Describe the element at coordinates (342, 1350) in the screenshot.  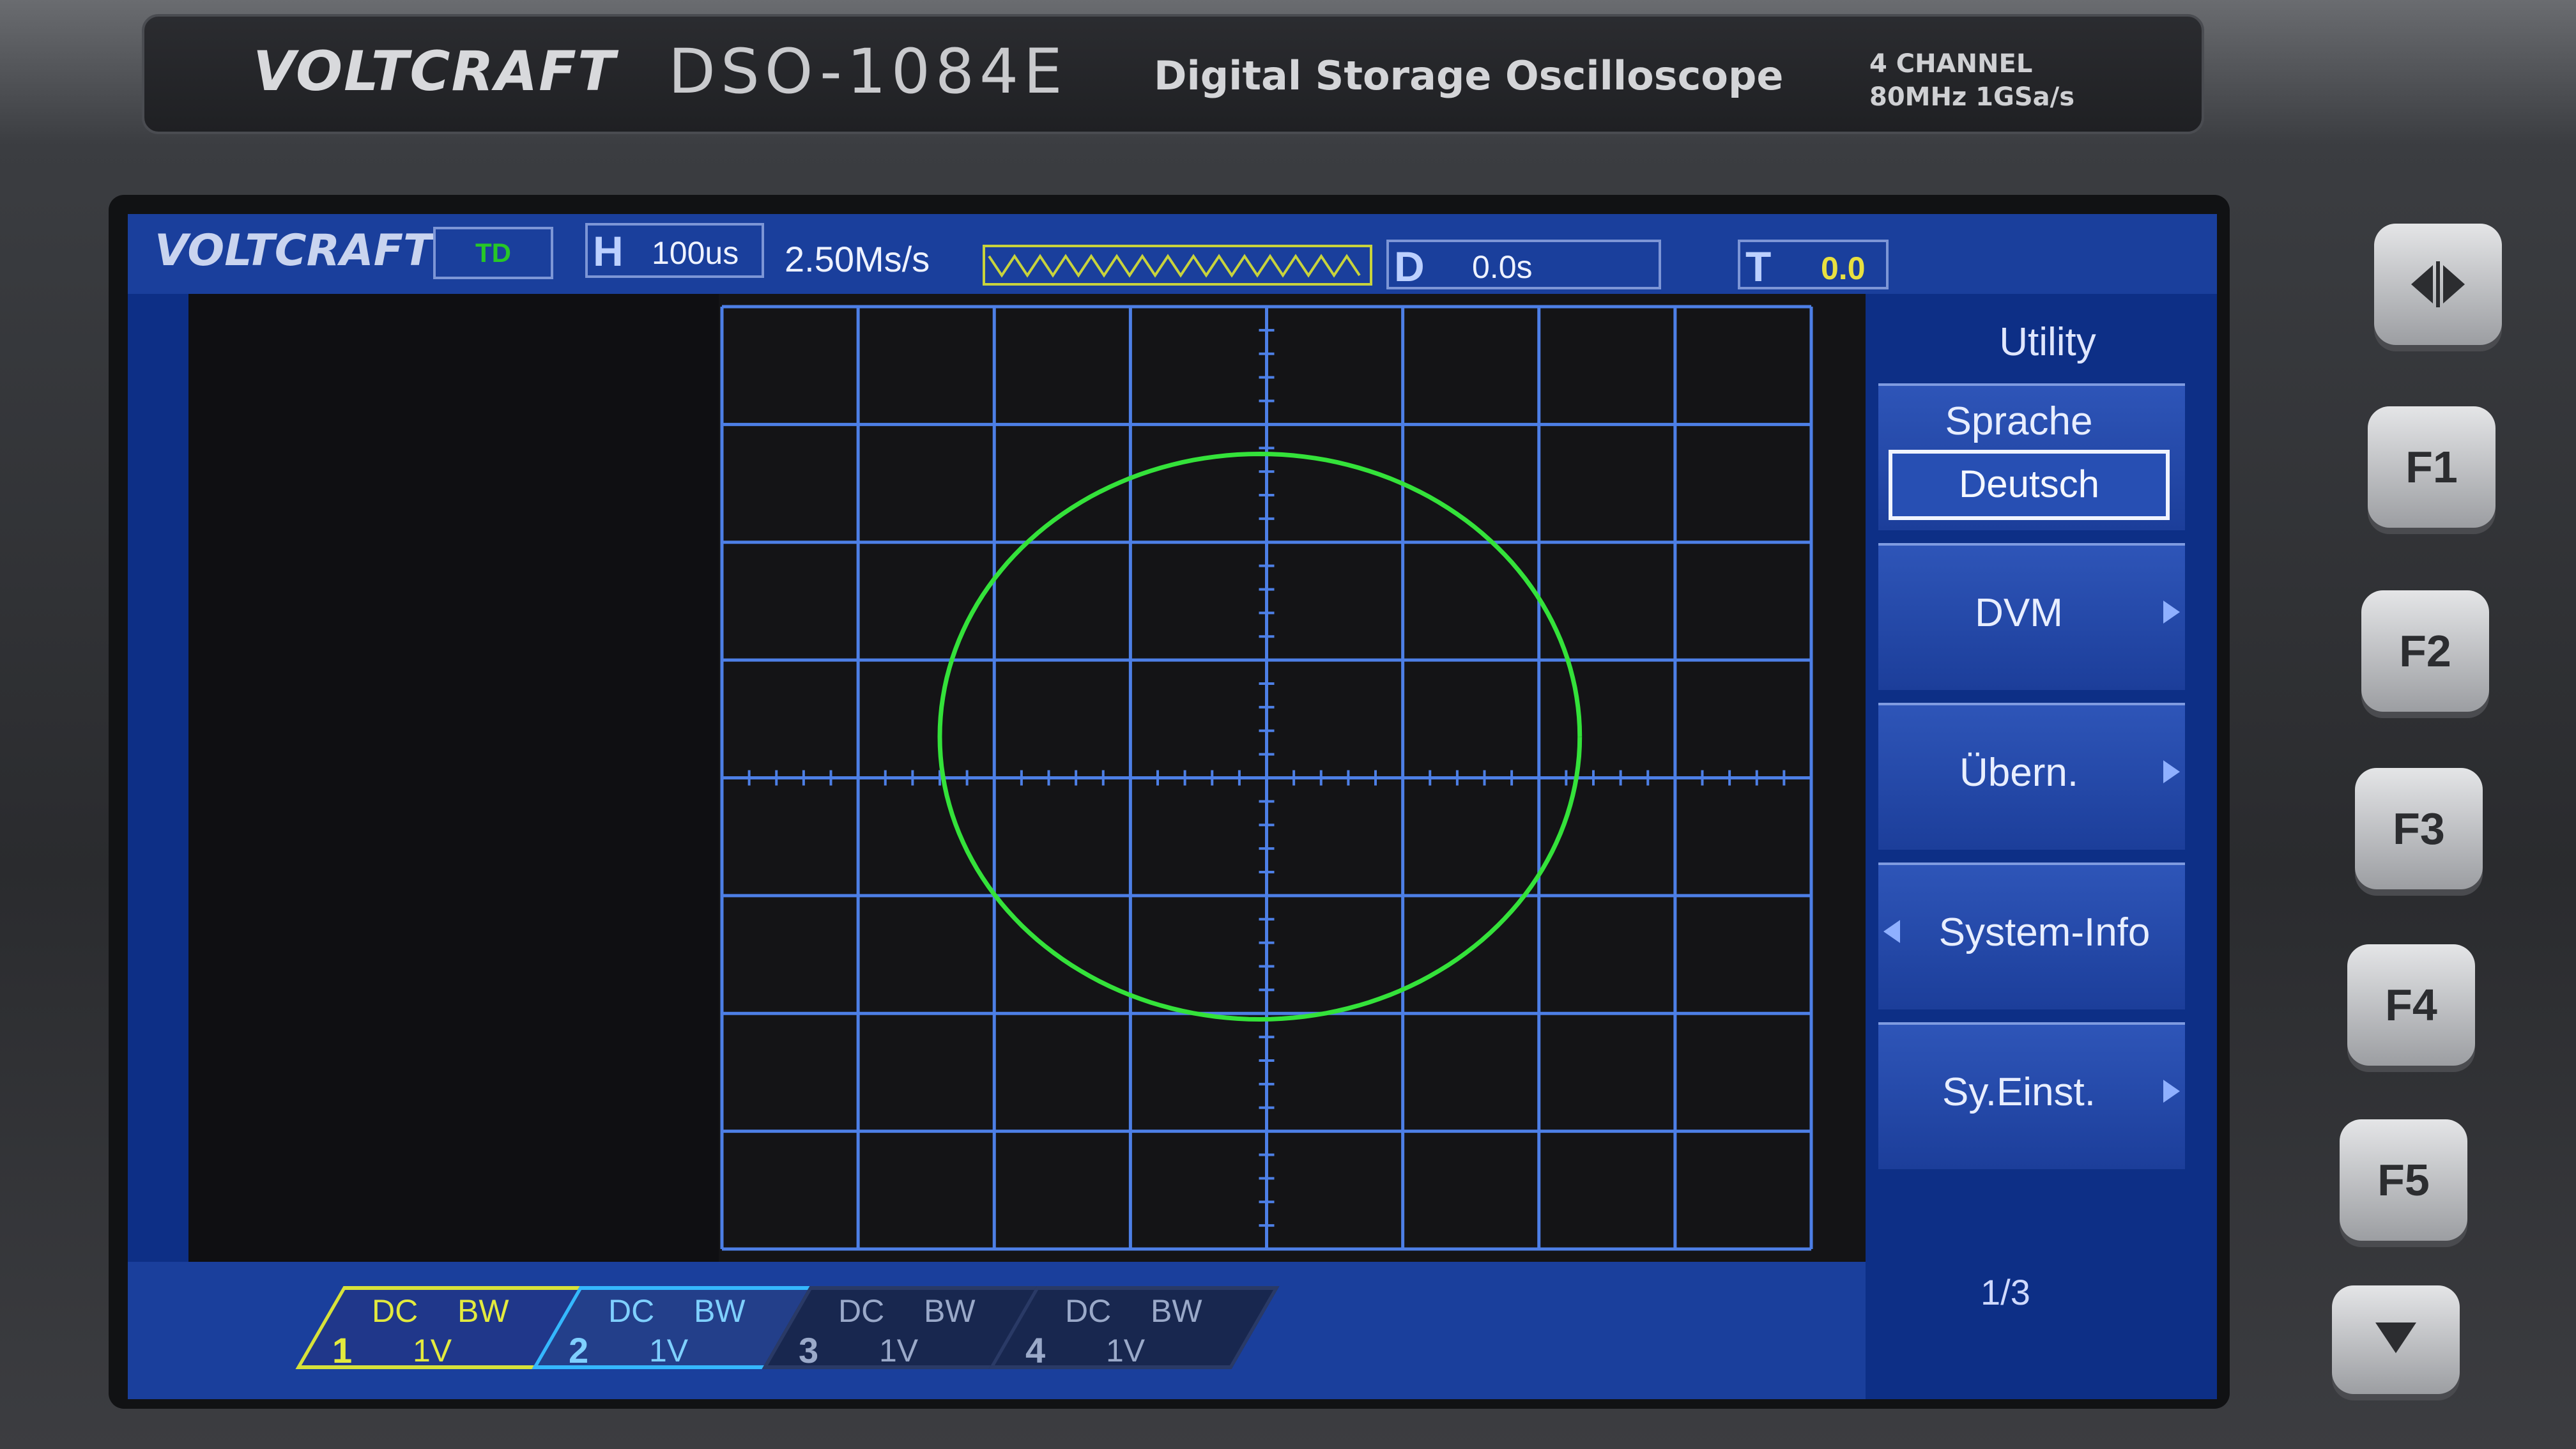
I see `channel-number: 1` at that location.